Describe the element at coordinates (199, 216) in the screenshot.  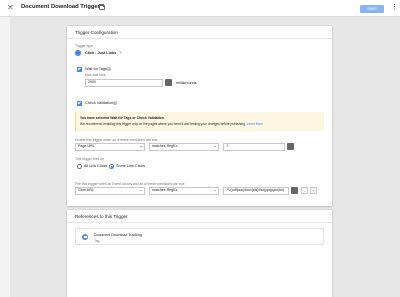
I see `section-title: References to this Trigger` at that location.